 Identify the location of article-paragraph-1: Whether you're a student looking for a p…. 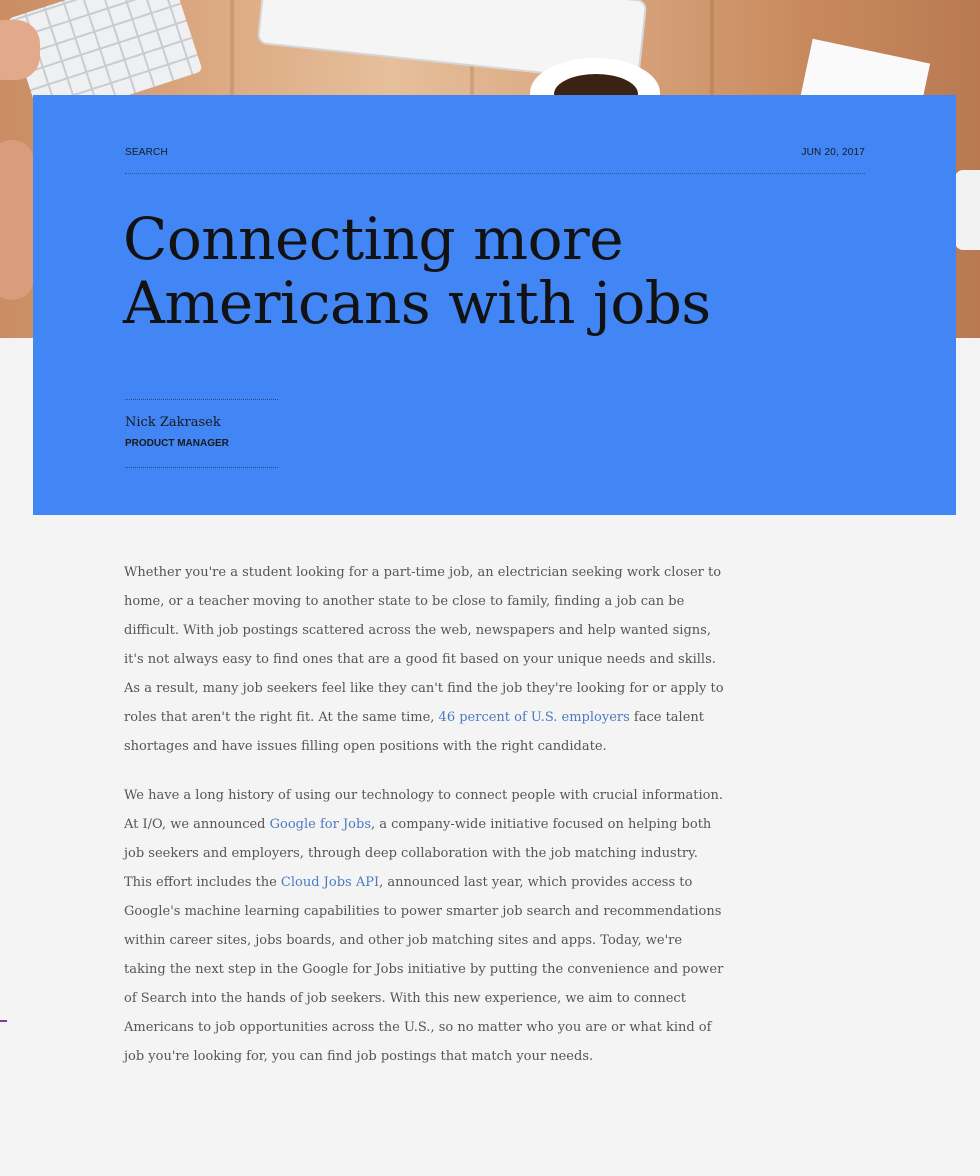
(424, 659).